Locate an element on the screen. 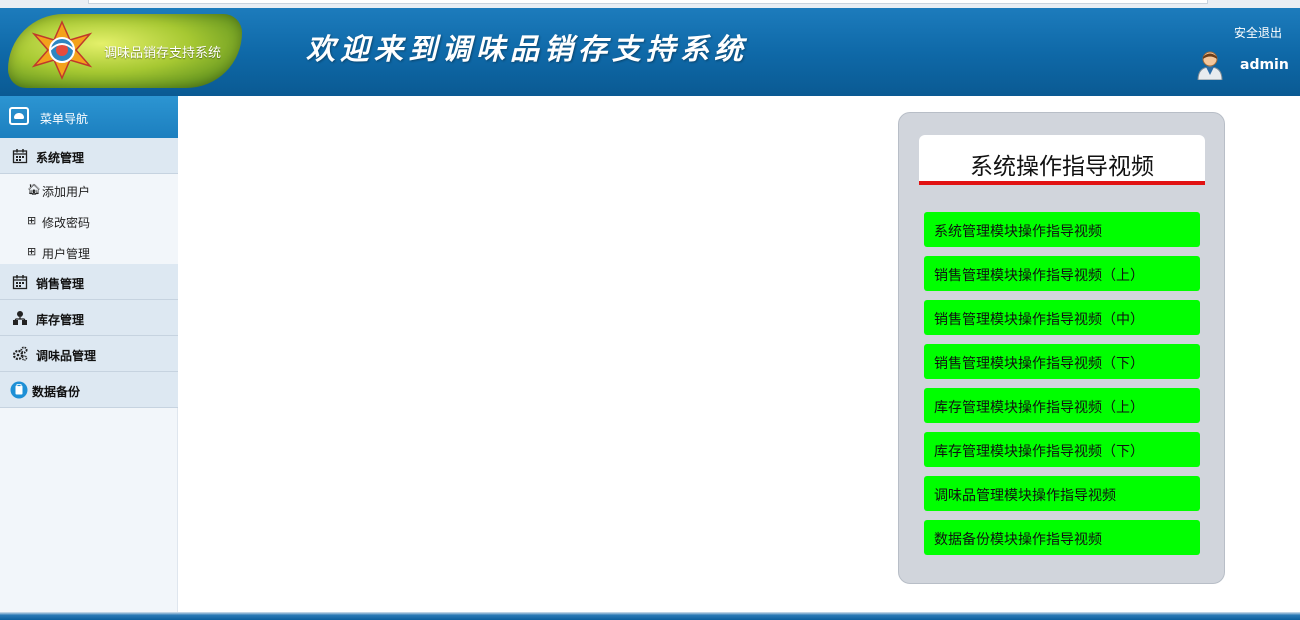 Image resolution: width=1300 pixels, height=620 pixels. logout-link: 安全退出 is located at coordinates (1258, 32).